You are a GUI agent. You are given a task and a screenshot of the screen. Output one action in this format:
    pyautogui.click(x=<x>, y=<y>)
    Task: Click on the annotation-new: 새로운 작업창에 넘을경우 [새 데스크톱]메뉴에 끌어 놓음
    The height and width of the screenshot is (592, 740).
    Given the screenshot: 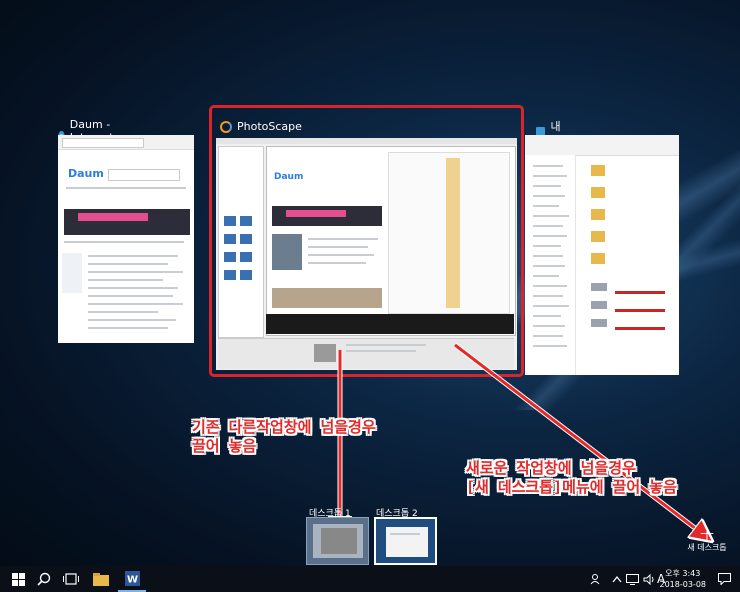 What is the action you would take?
    pyautogui.click(x=571, y=478)
    